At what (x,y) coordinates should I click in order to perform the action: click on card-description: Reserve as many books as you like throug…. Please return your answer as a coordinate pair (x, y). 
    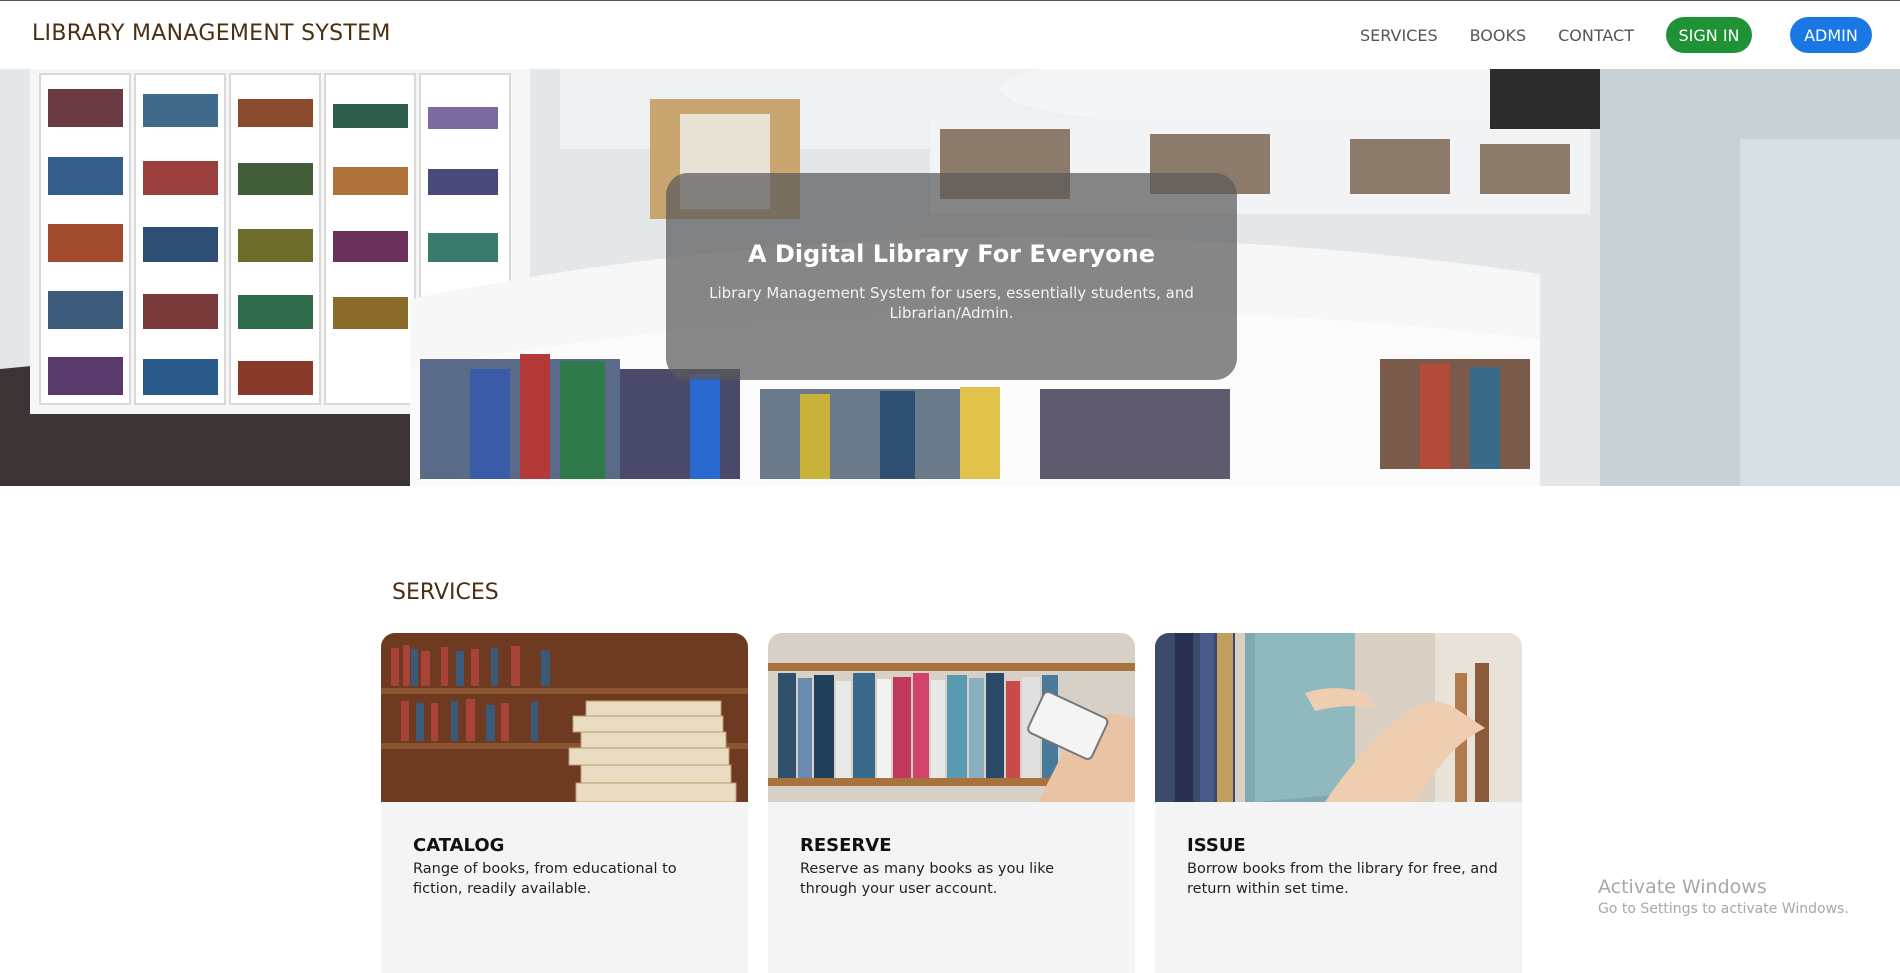
    Looking at the image, I should click on (927, 879).